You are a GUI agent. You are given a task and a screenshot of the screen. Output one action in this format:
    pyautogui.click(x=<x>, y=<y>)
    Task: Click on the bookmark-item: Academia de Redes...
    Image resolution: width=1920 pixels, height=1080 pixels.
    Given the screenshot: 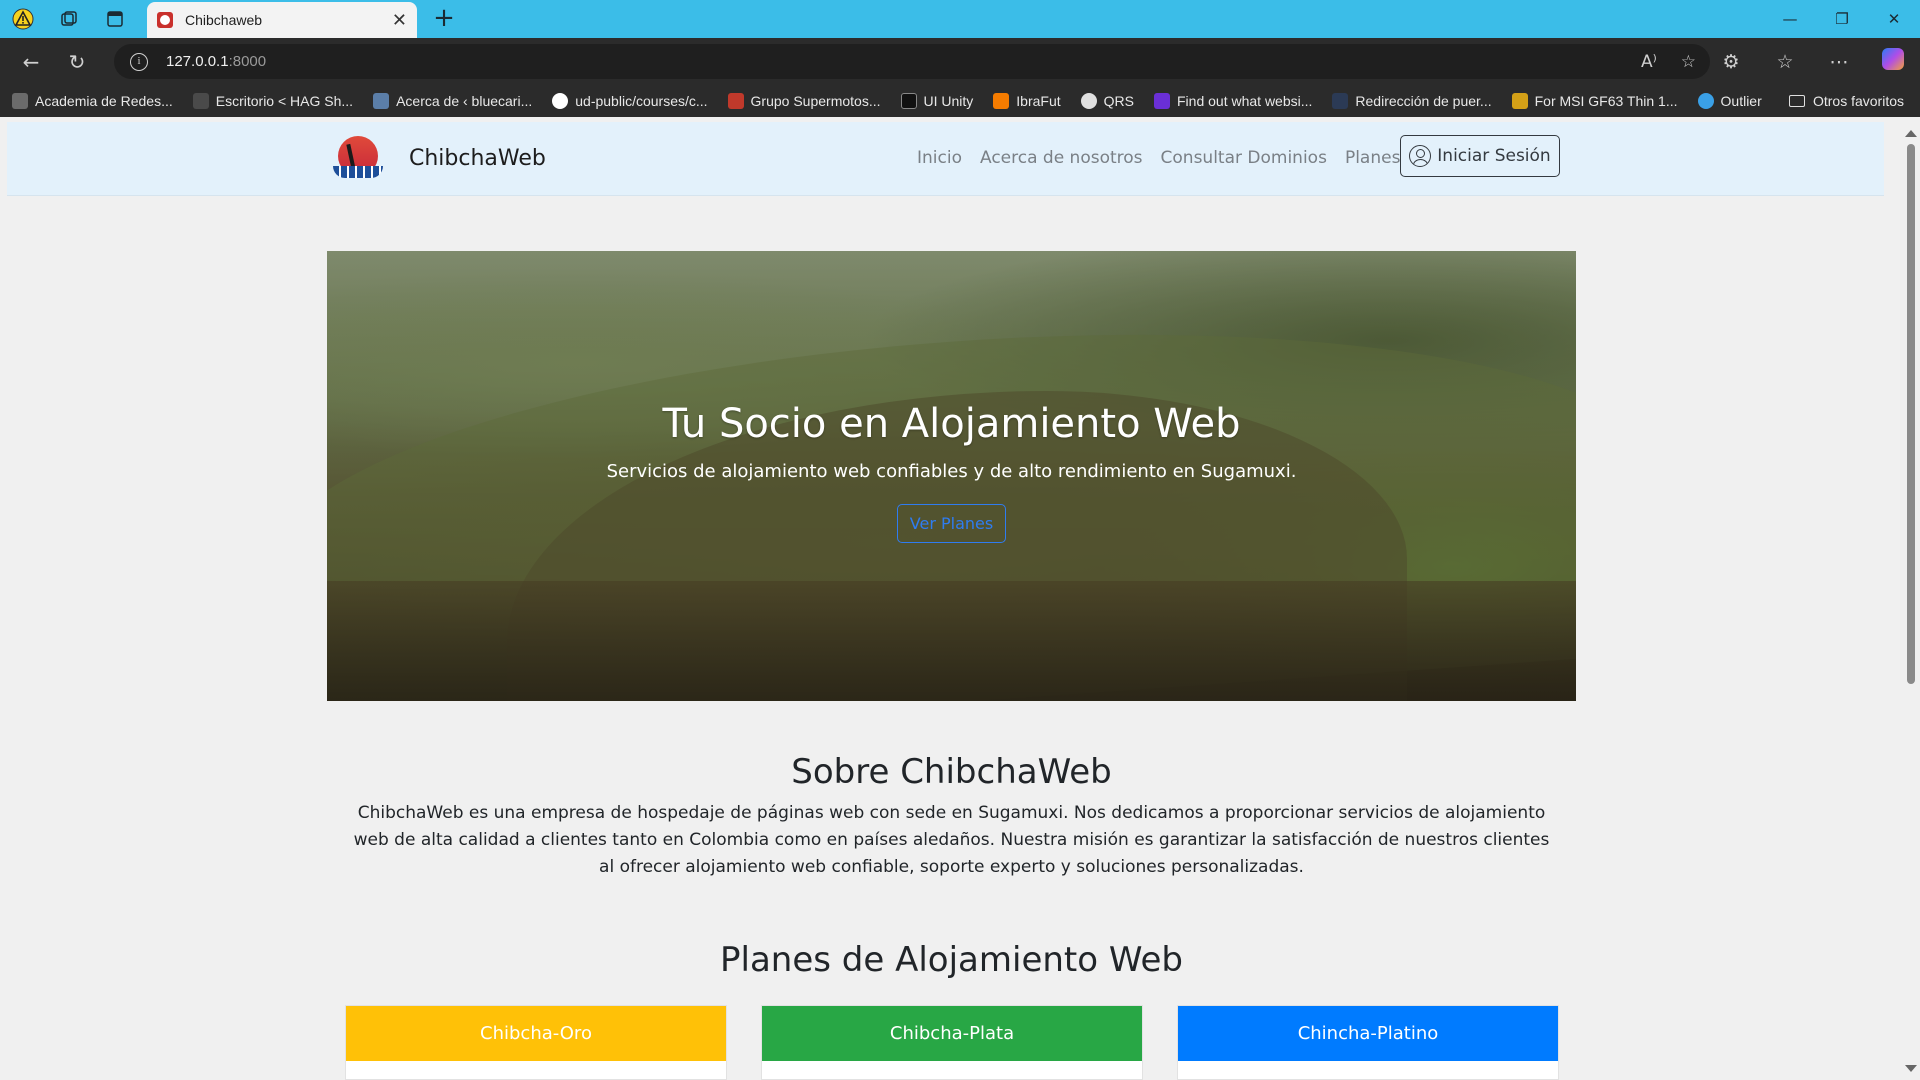 What is the action you would take?
    pyautogui.click(x=92, y=101)
    